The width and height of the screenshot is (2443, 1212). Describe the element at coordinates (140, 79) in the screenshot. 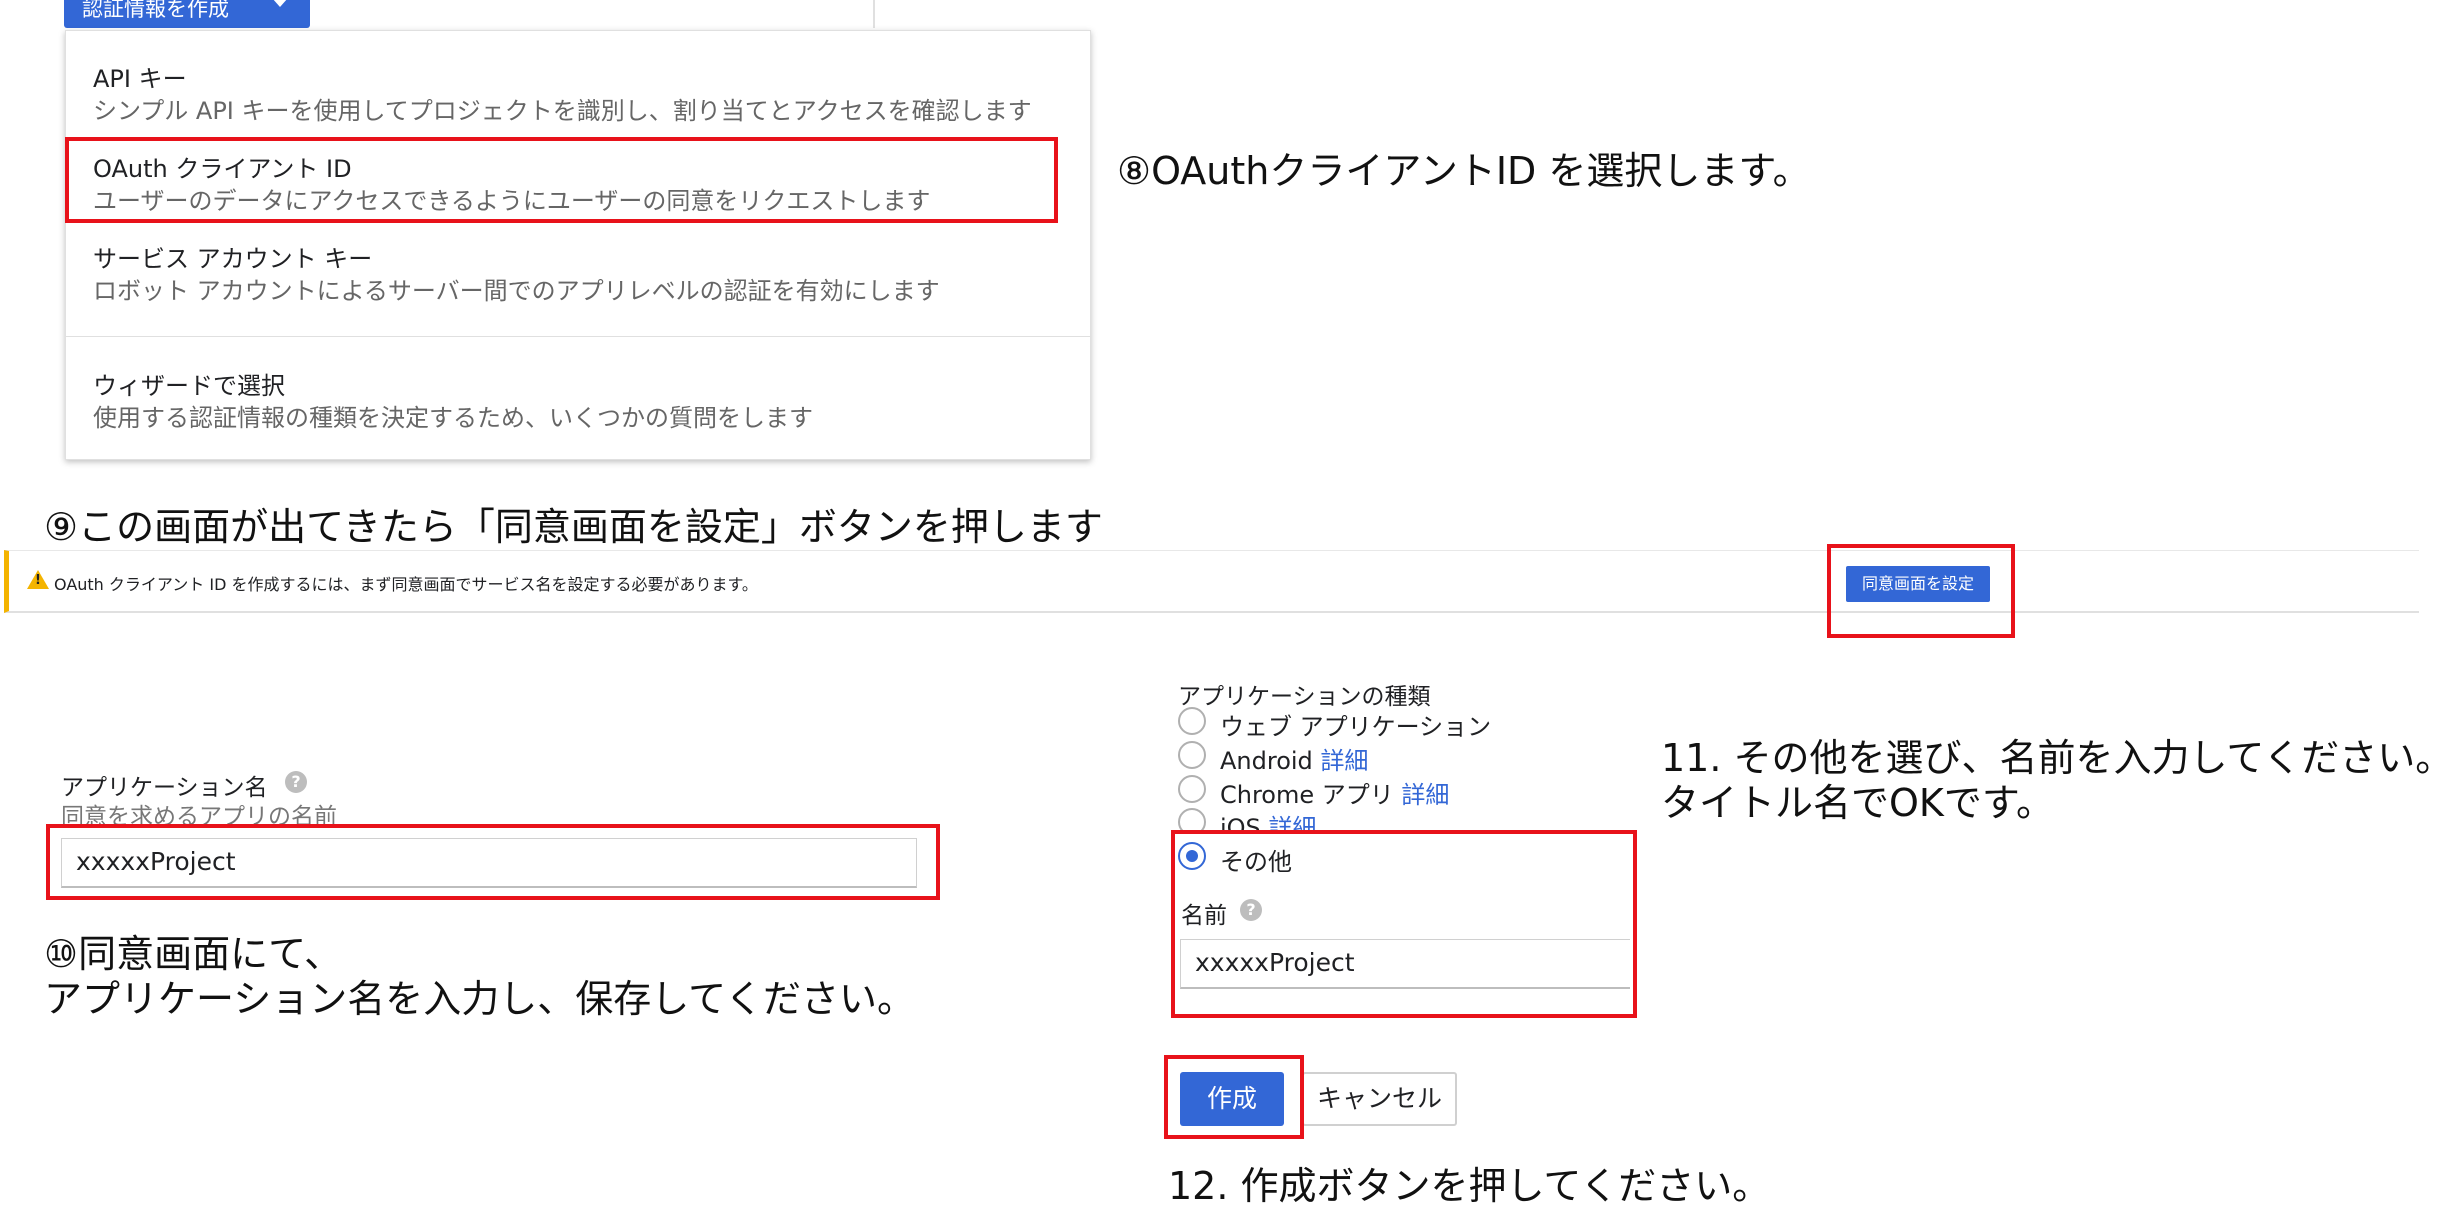

I see `menu-item-title: API キー` at that location.